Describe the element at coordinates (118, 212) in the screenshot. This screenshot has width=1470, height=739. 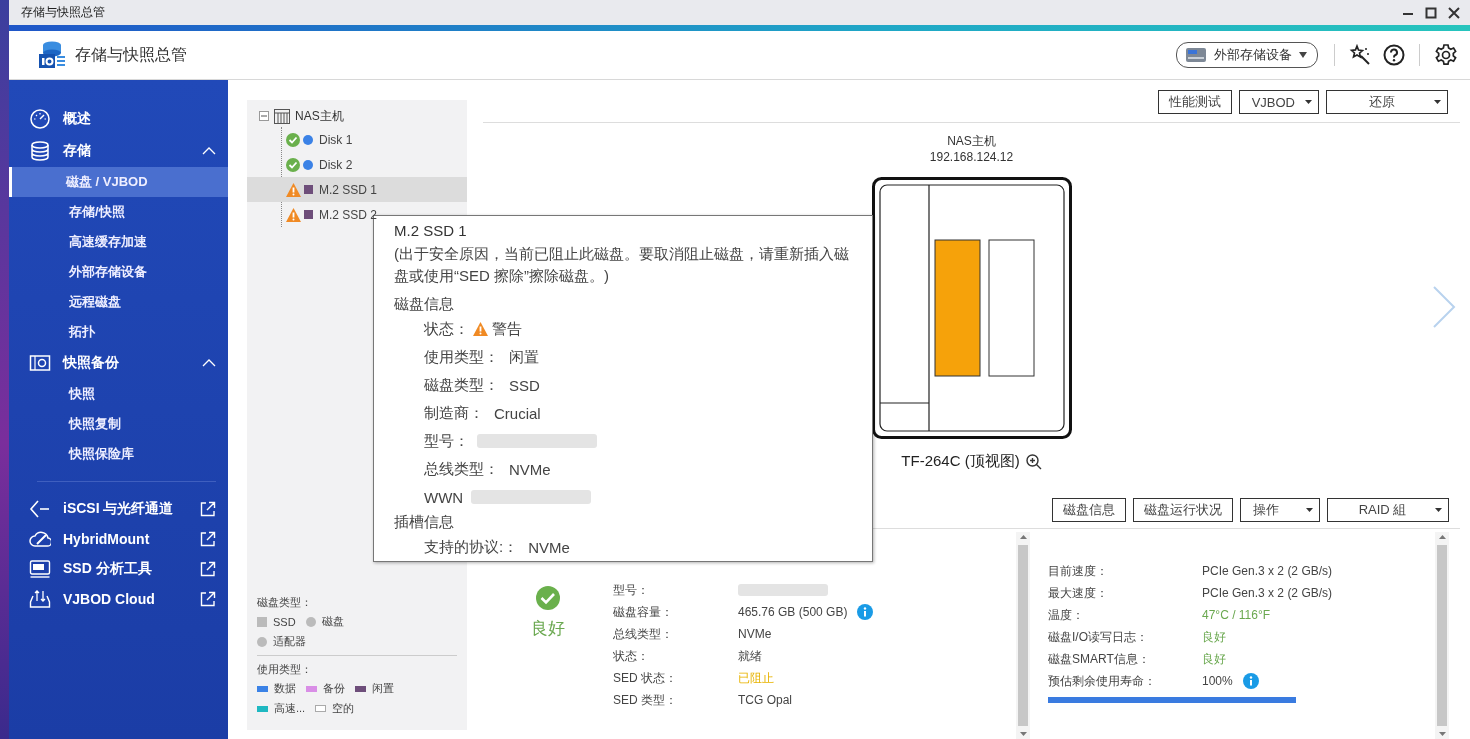
I see `sidebar-item: 存储/快照` at that location.